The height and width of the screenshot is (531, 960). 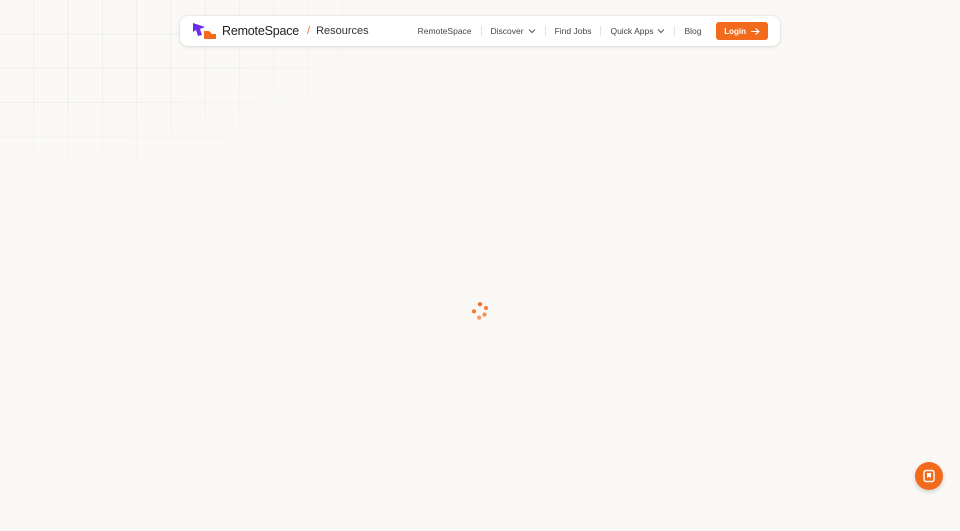 What do you see at coordinates (755, 31) in the screenshot?
I see `arrow-right-icon` at bounding box center [755, 31].